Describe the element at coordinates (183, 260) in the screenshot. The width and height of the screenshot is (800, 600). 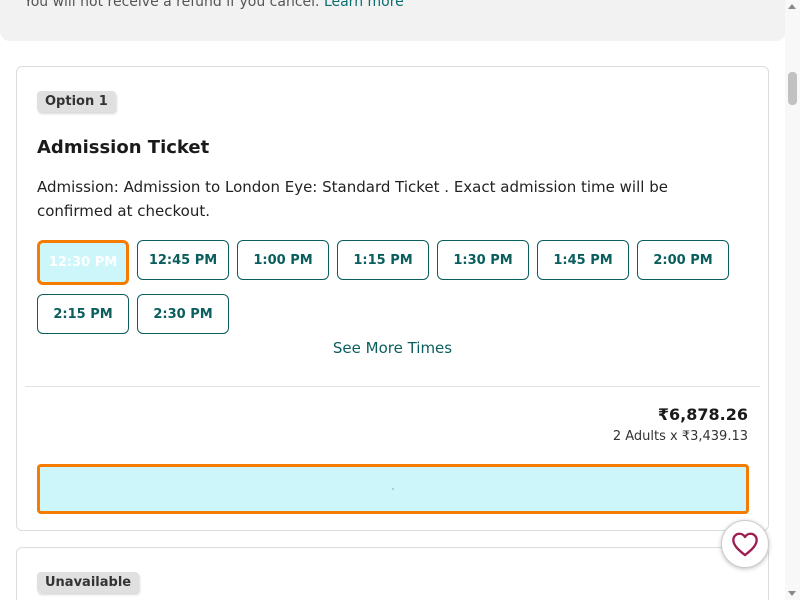
I see `time-slot-button: 12:45 PM` at that location.